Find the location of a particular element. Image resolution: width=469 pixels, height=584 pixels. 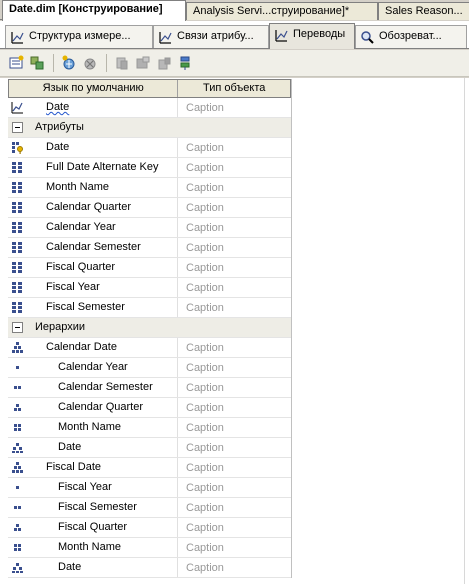

group-row: Атрибуты is located at coordinates (149, 128).